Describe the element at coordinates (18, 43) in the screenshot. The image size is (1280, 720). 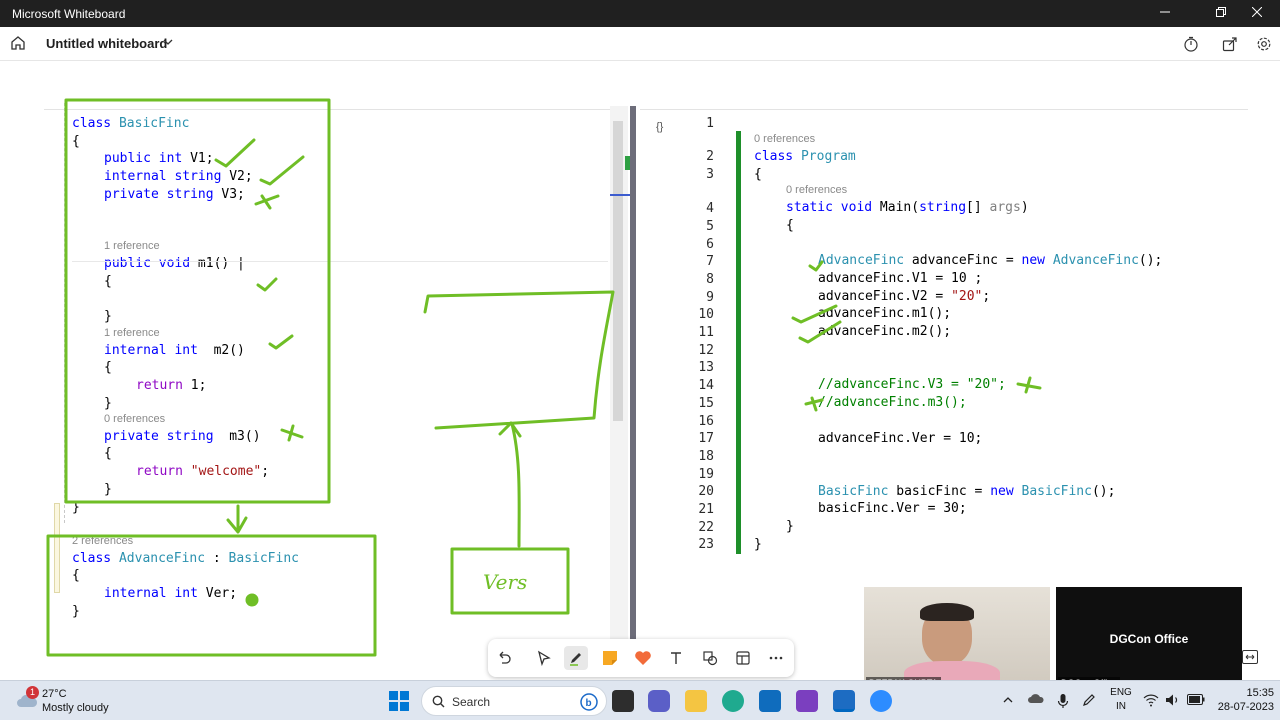
I see `home-icon` at that location.